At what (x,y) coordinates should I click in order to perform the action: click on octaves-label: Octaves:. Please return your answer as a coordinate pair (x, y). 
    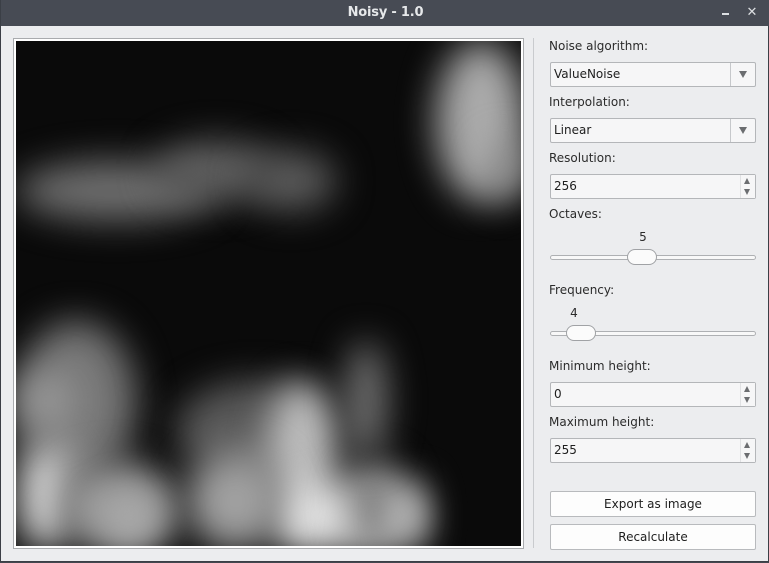
    Looking at the image, I should click on (575, 214).